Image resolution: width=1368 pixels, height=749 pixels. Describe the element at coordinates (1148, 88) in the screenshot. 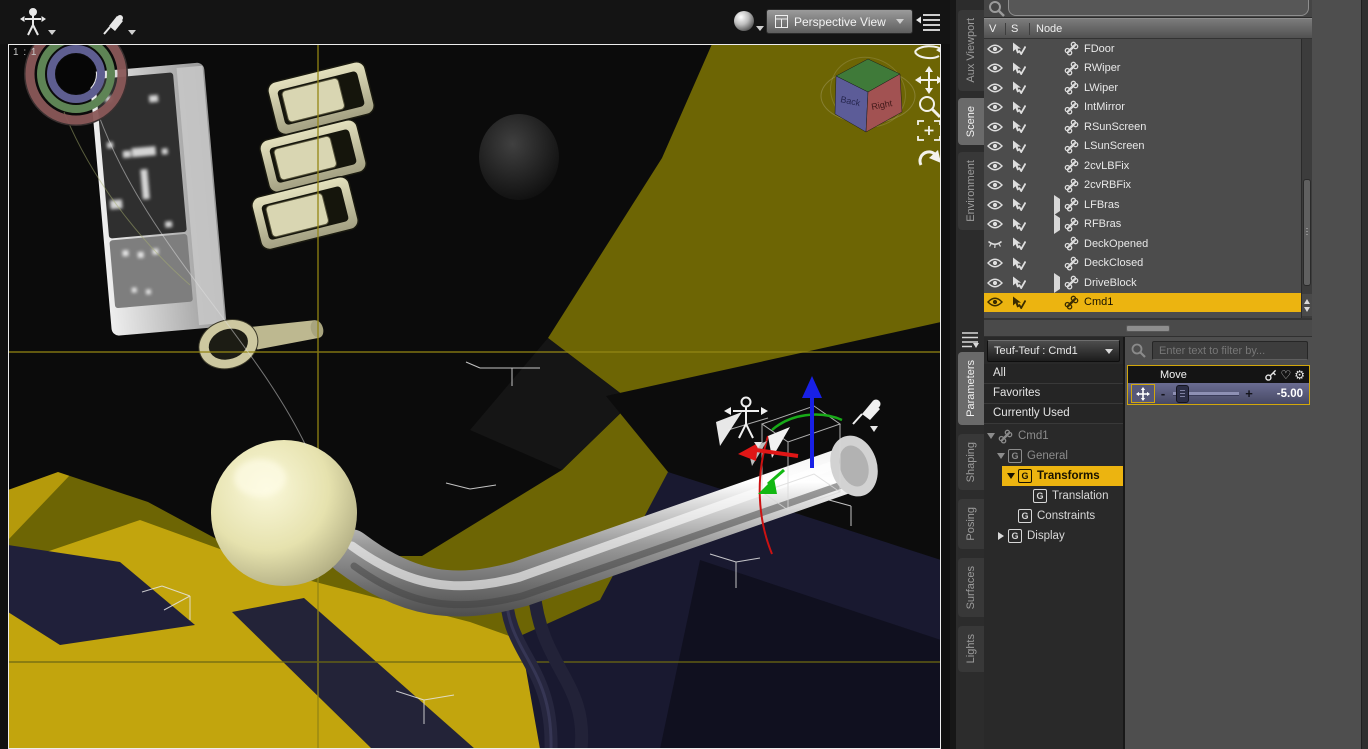

I see `scene-node-row: LWiper` at that location.